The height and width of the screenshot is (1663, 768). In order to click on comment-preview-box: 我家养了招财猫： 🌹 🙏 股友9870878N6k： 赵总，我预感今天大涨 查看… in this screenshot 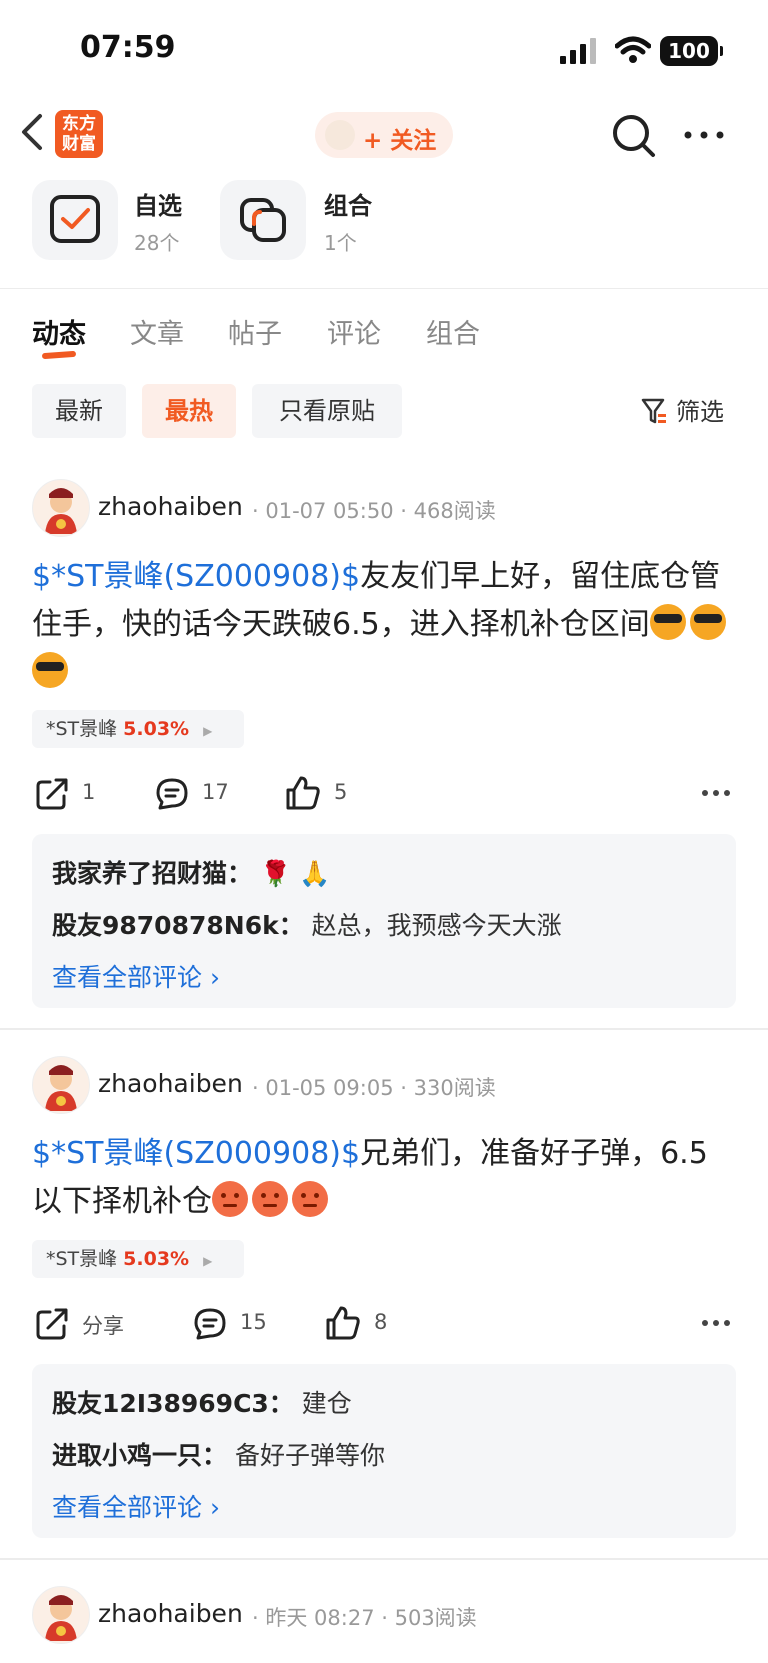, I will do `click(384, 921)`.